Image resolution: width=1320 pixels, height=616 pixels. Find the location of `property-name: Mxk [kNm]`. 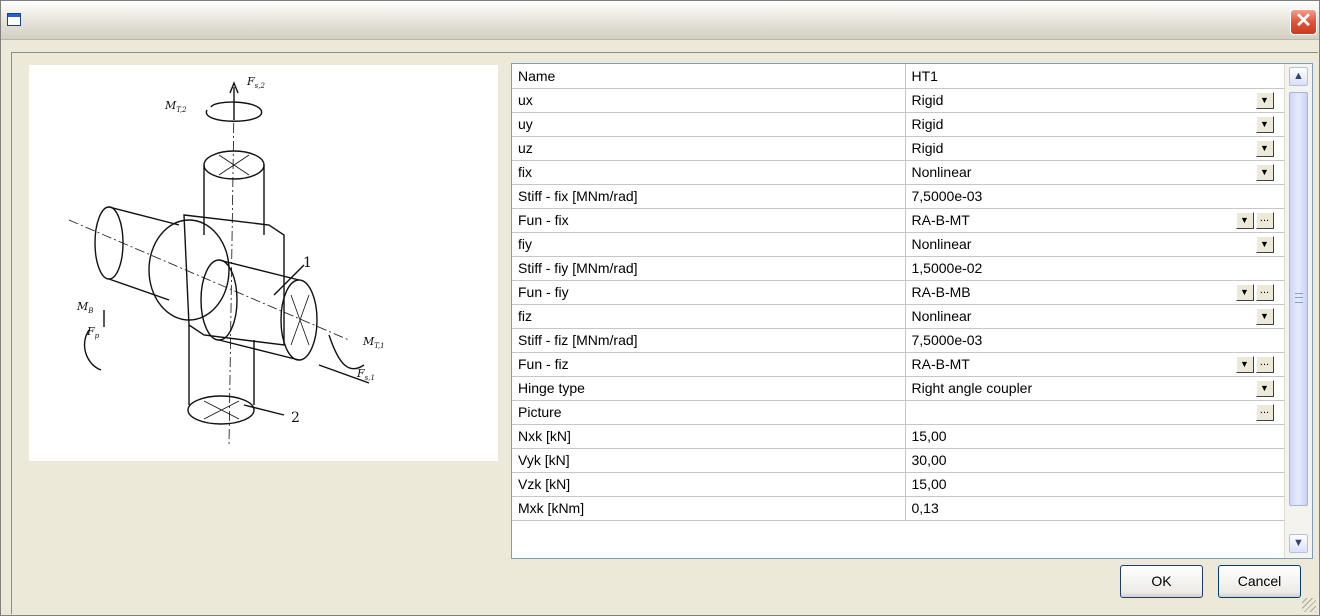

property-name: Mxk [kNm] is located at coordinates (709, 508).